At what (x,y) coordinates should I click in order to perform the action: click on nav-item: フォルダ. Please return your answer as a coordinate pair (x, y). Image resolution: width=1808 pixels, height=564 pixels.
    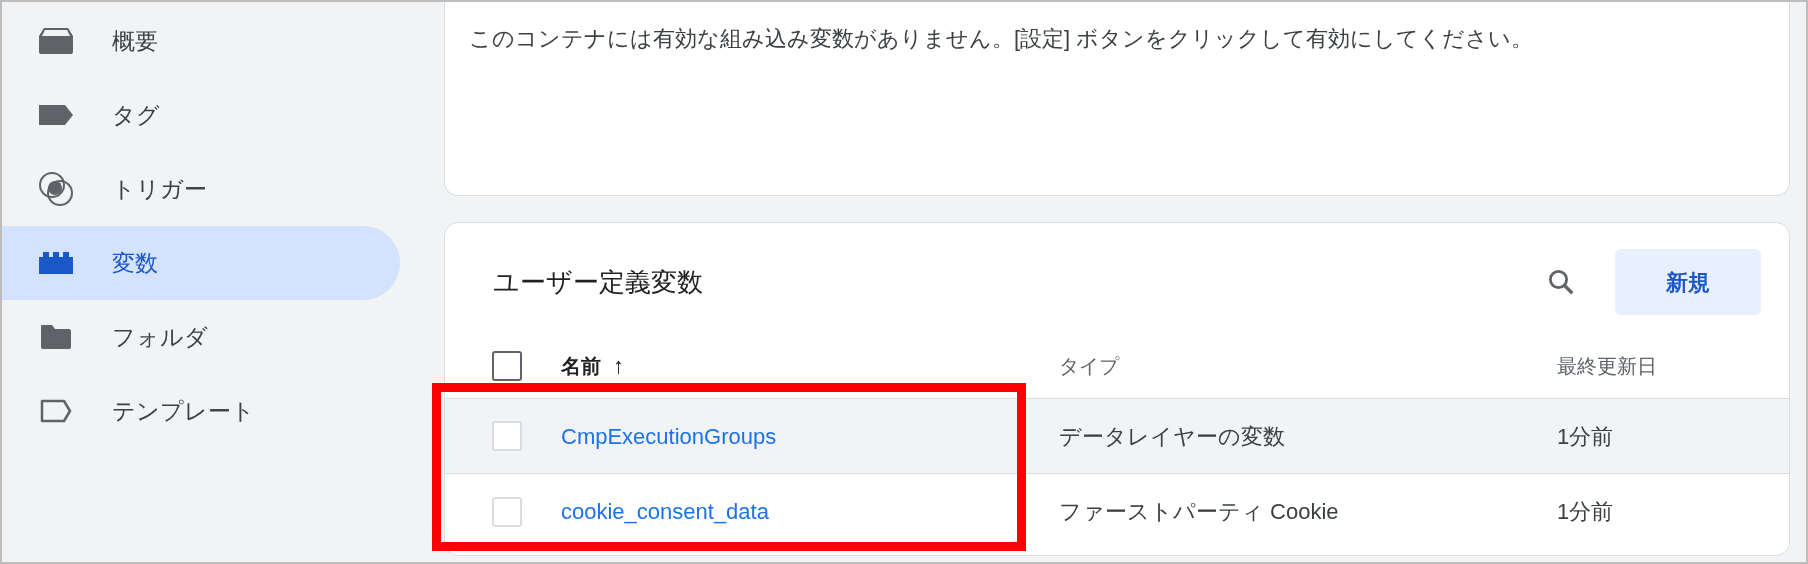
    Looking at the image, I should click on (201, 337).